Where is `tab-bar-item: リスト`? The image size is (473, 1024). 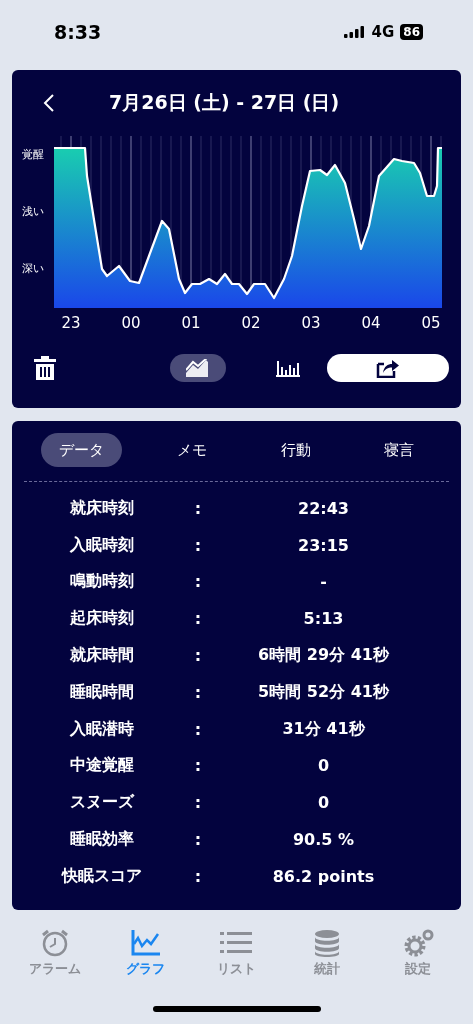
tab-bar-item: リスト is located at coordinates (236, 953).